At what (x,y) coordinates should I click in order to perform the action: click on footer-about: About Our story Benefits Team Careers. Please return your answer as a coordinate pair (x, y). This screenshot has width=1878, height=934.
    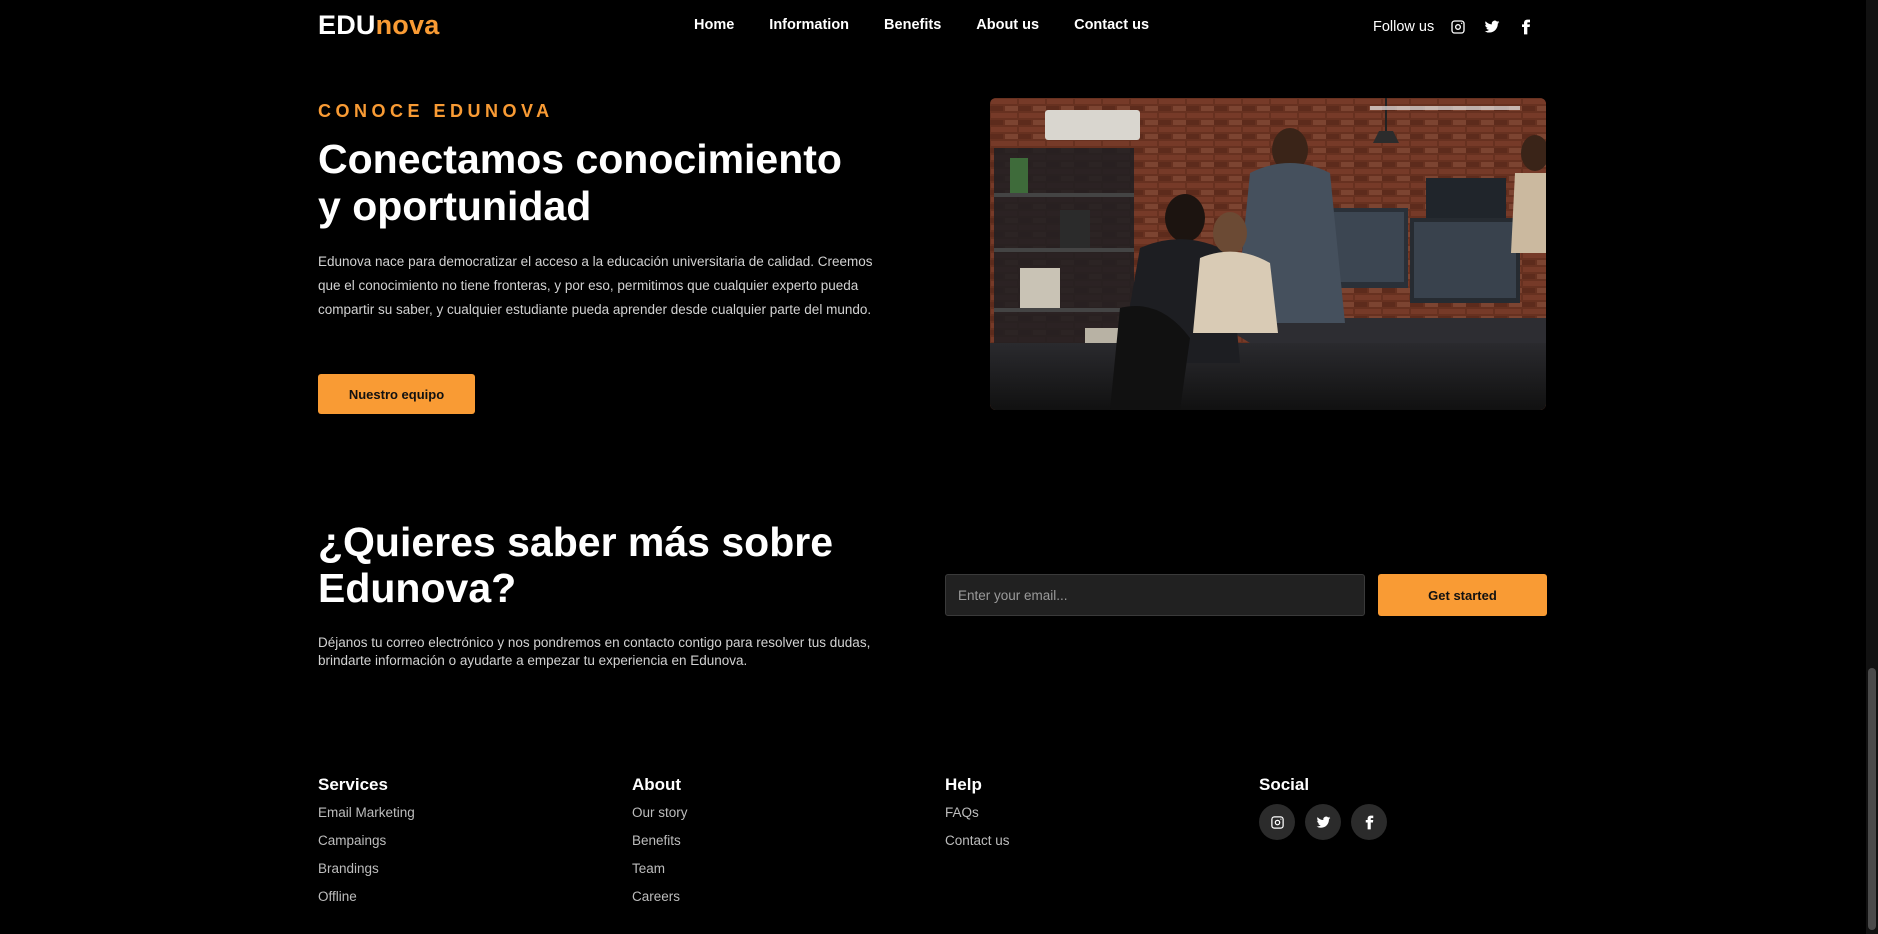
    Looking at the image, I should click on (660, 845).